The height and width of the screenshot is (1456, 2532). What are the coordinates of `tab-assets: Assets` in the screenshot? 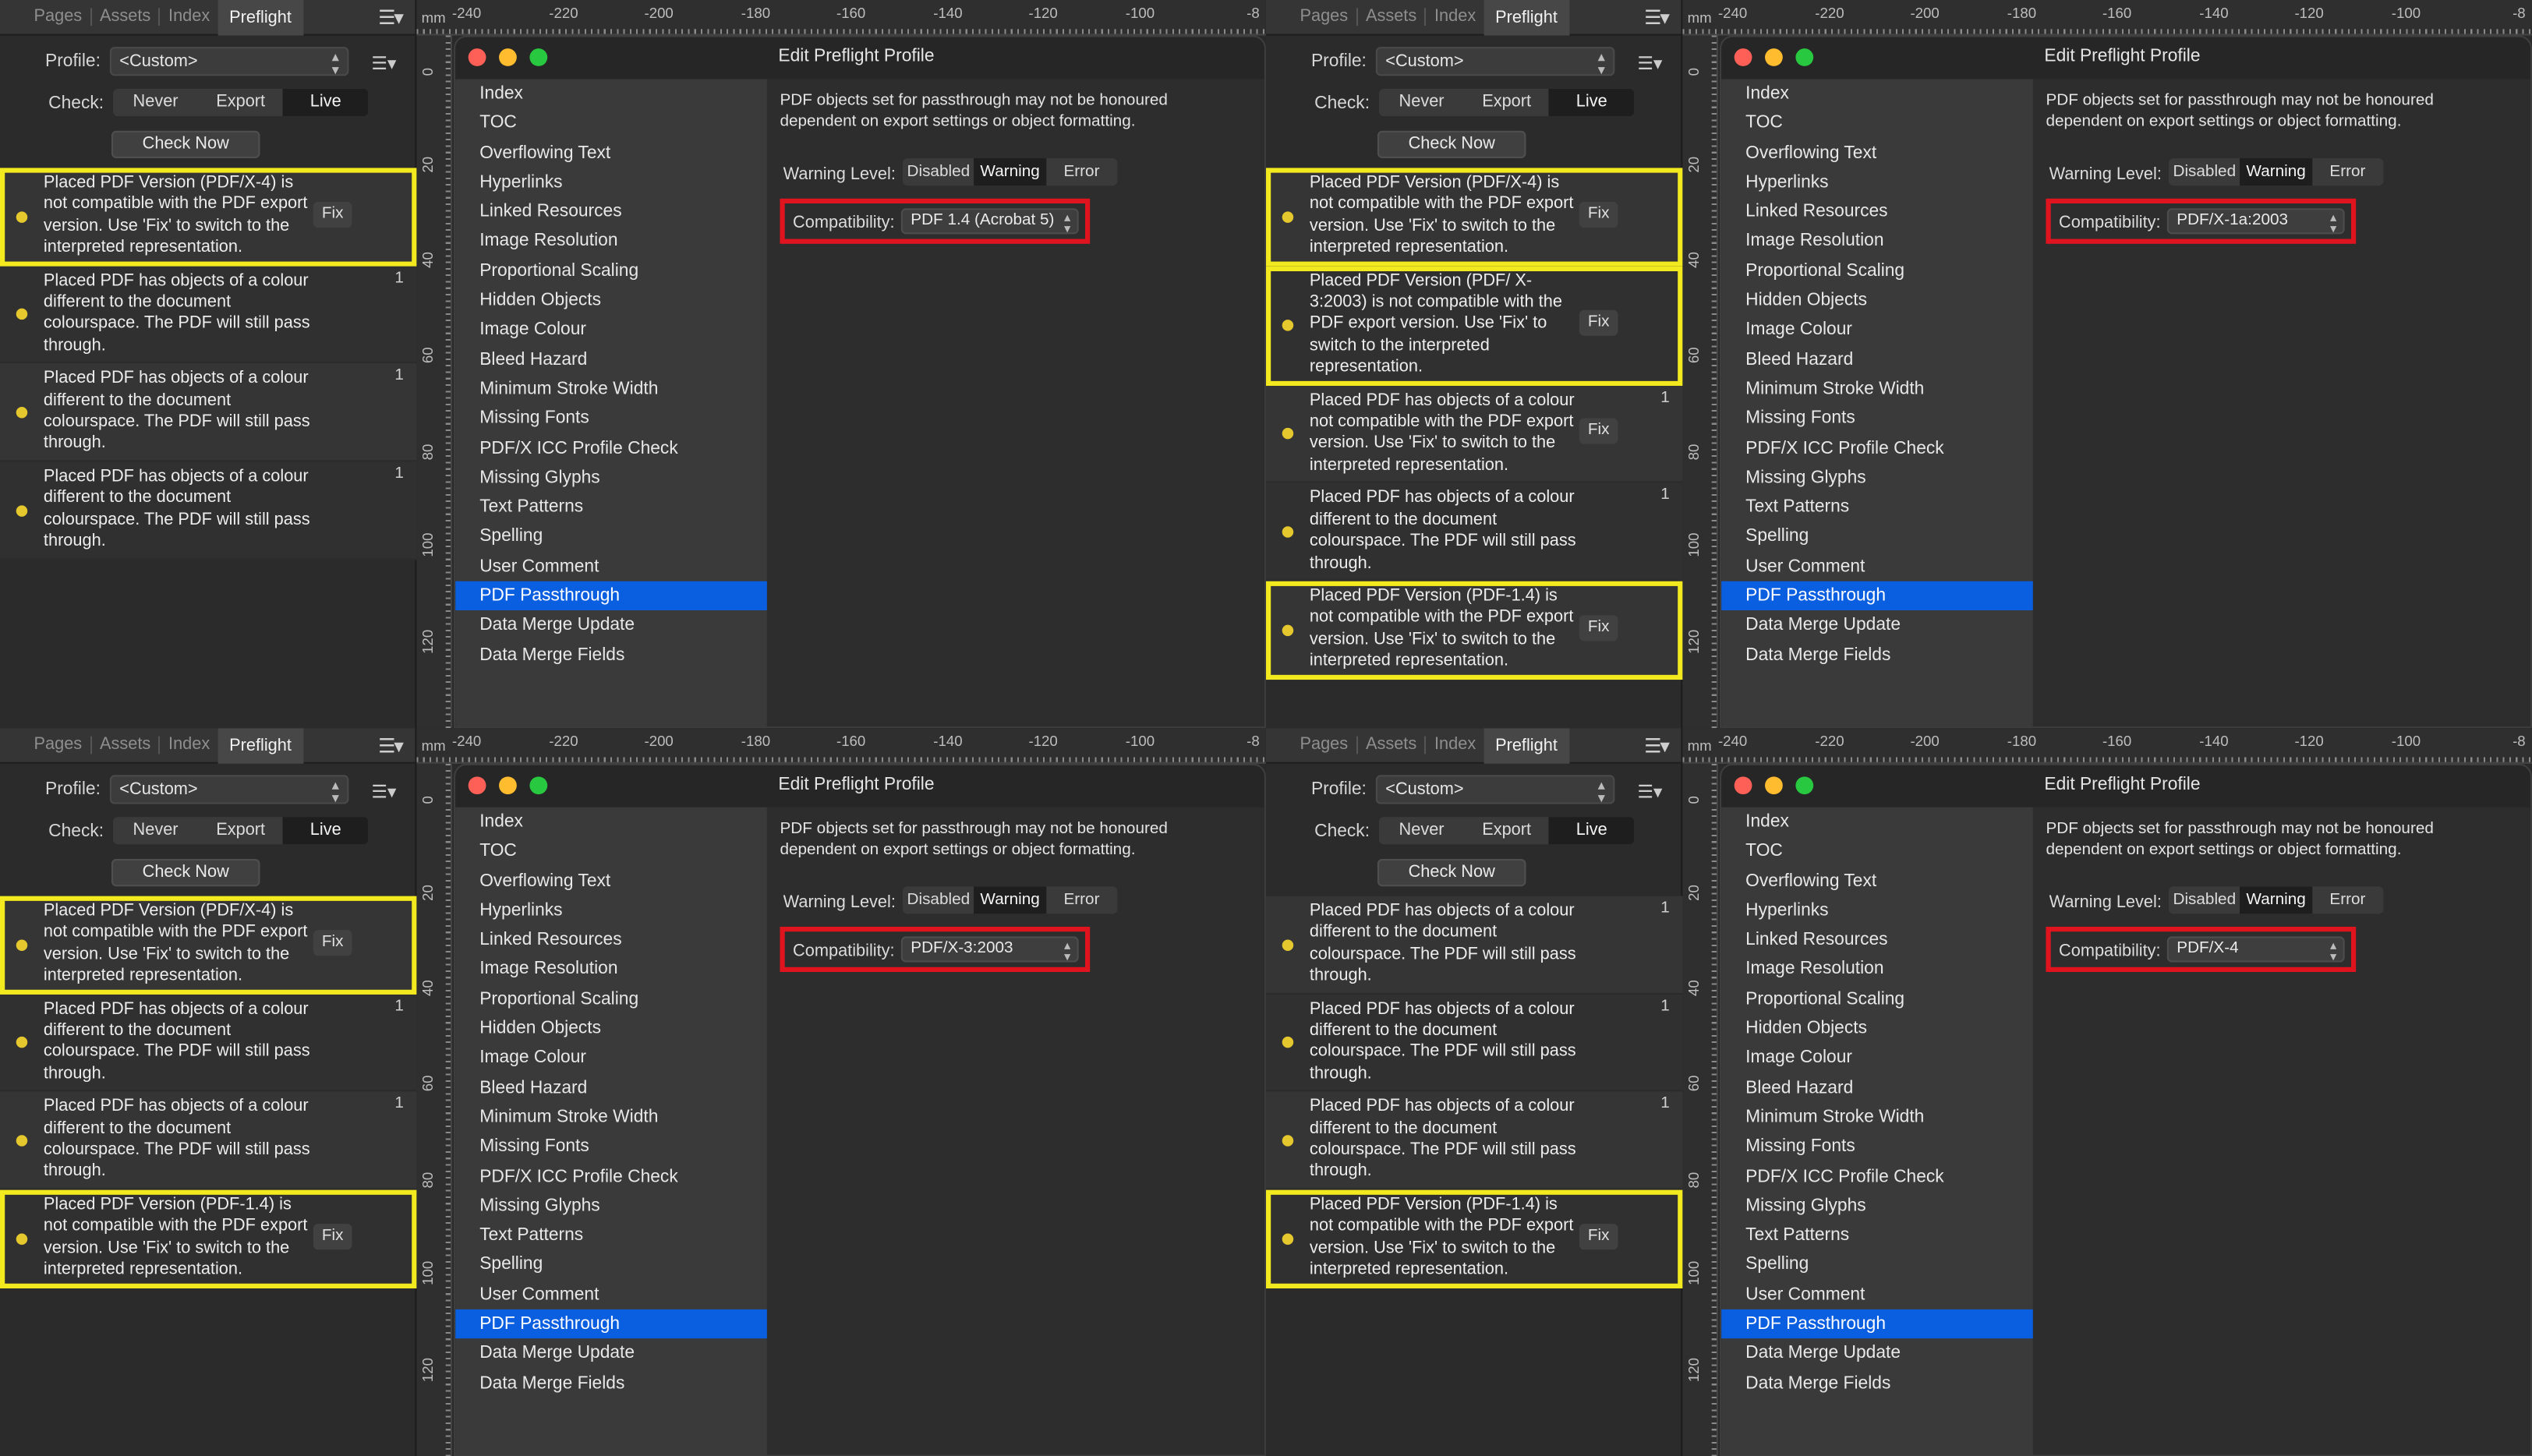 It's located at (1392, 17).